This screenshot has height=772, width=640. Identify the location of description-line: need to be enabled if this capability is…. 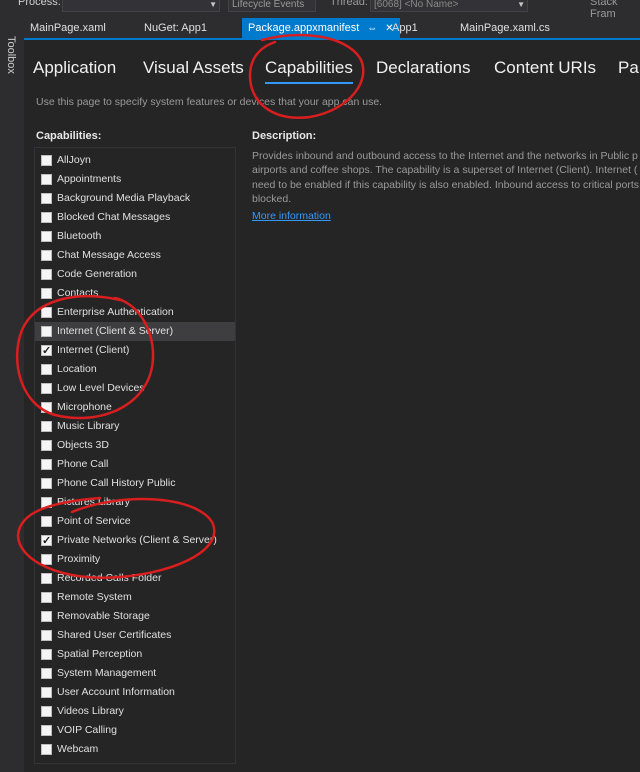
(445, 184).